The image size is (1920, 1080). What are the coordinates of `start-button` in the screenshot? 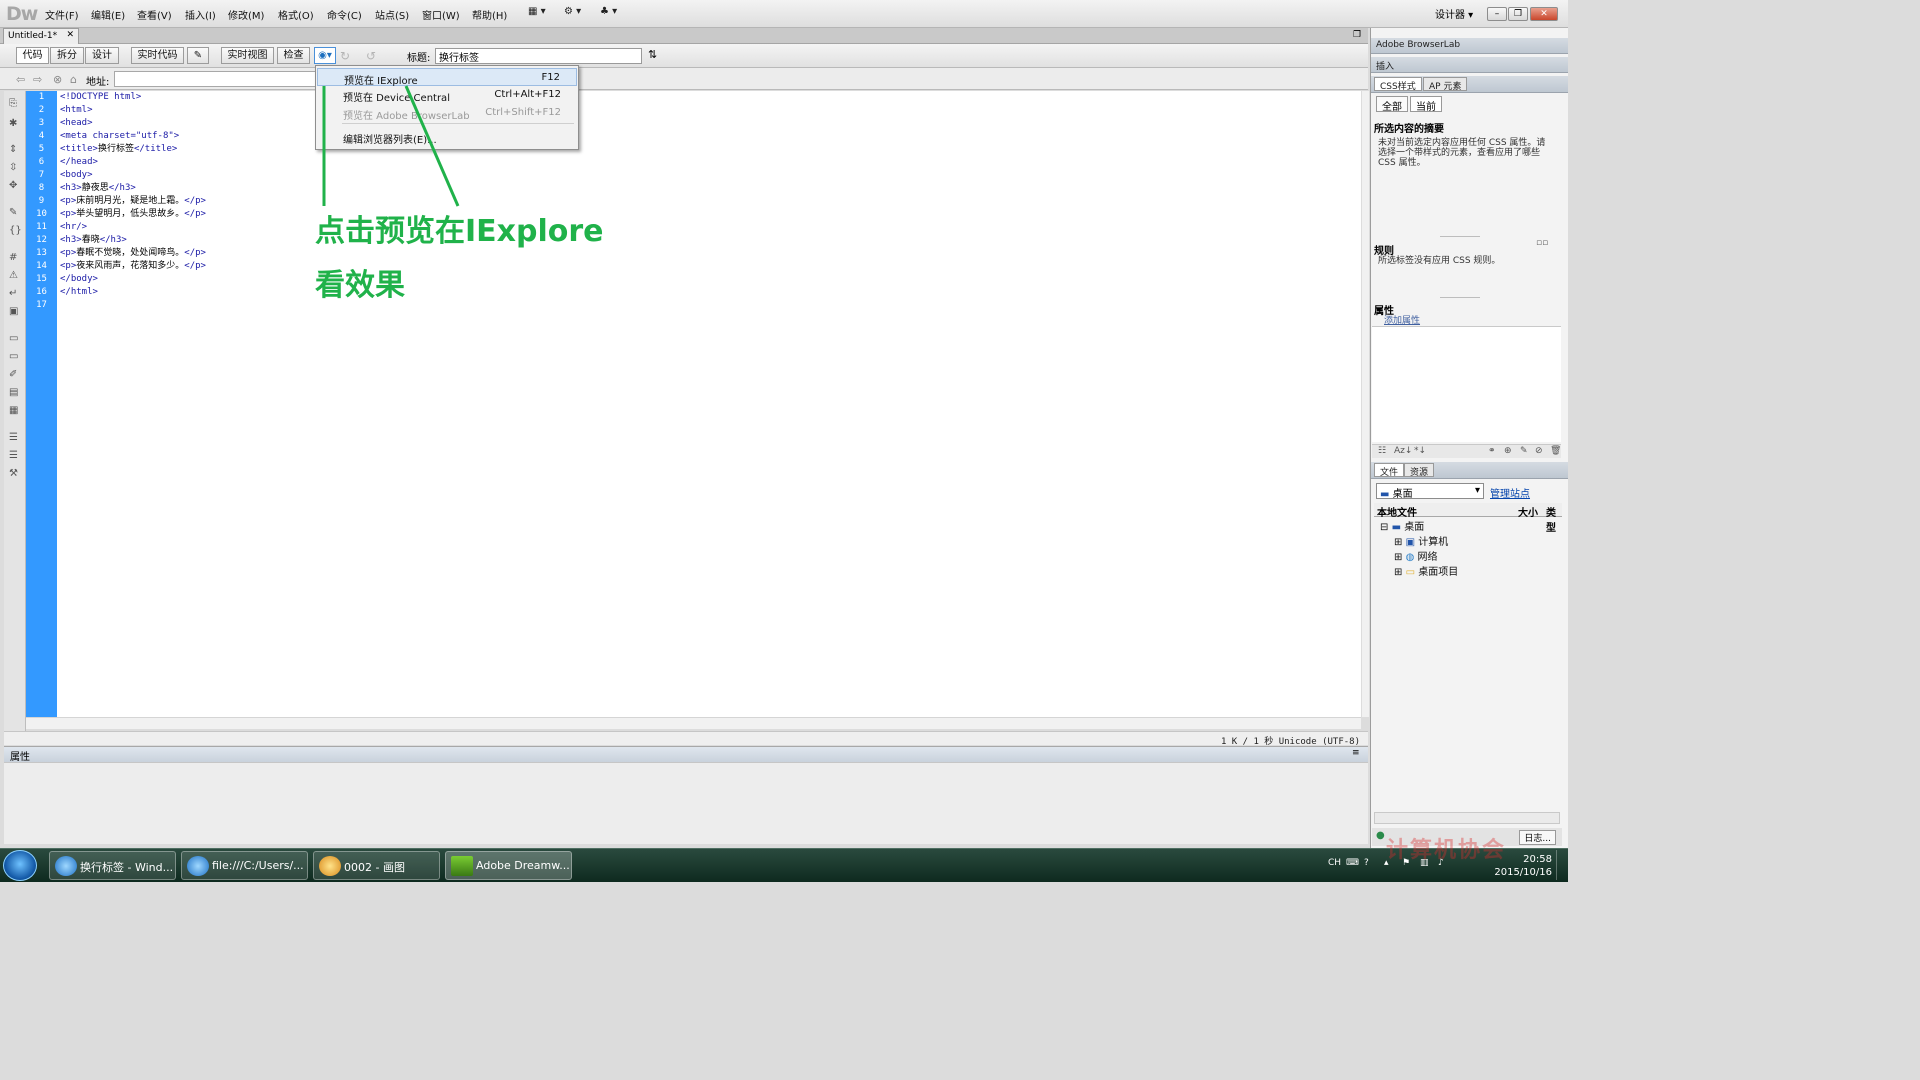 It's located at (20, 865).